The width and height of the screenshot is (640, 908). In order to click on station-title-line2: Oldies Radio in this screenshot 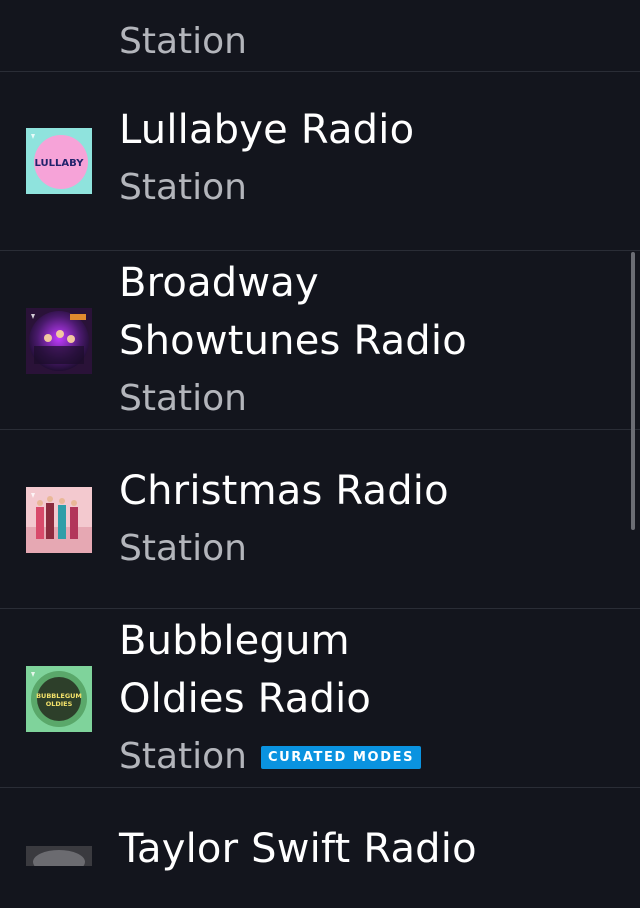, I will do `click(245, 699)`.